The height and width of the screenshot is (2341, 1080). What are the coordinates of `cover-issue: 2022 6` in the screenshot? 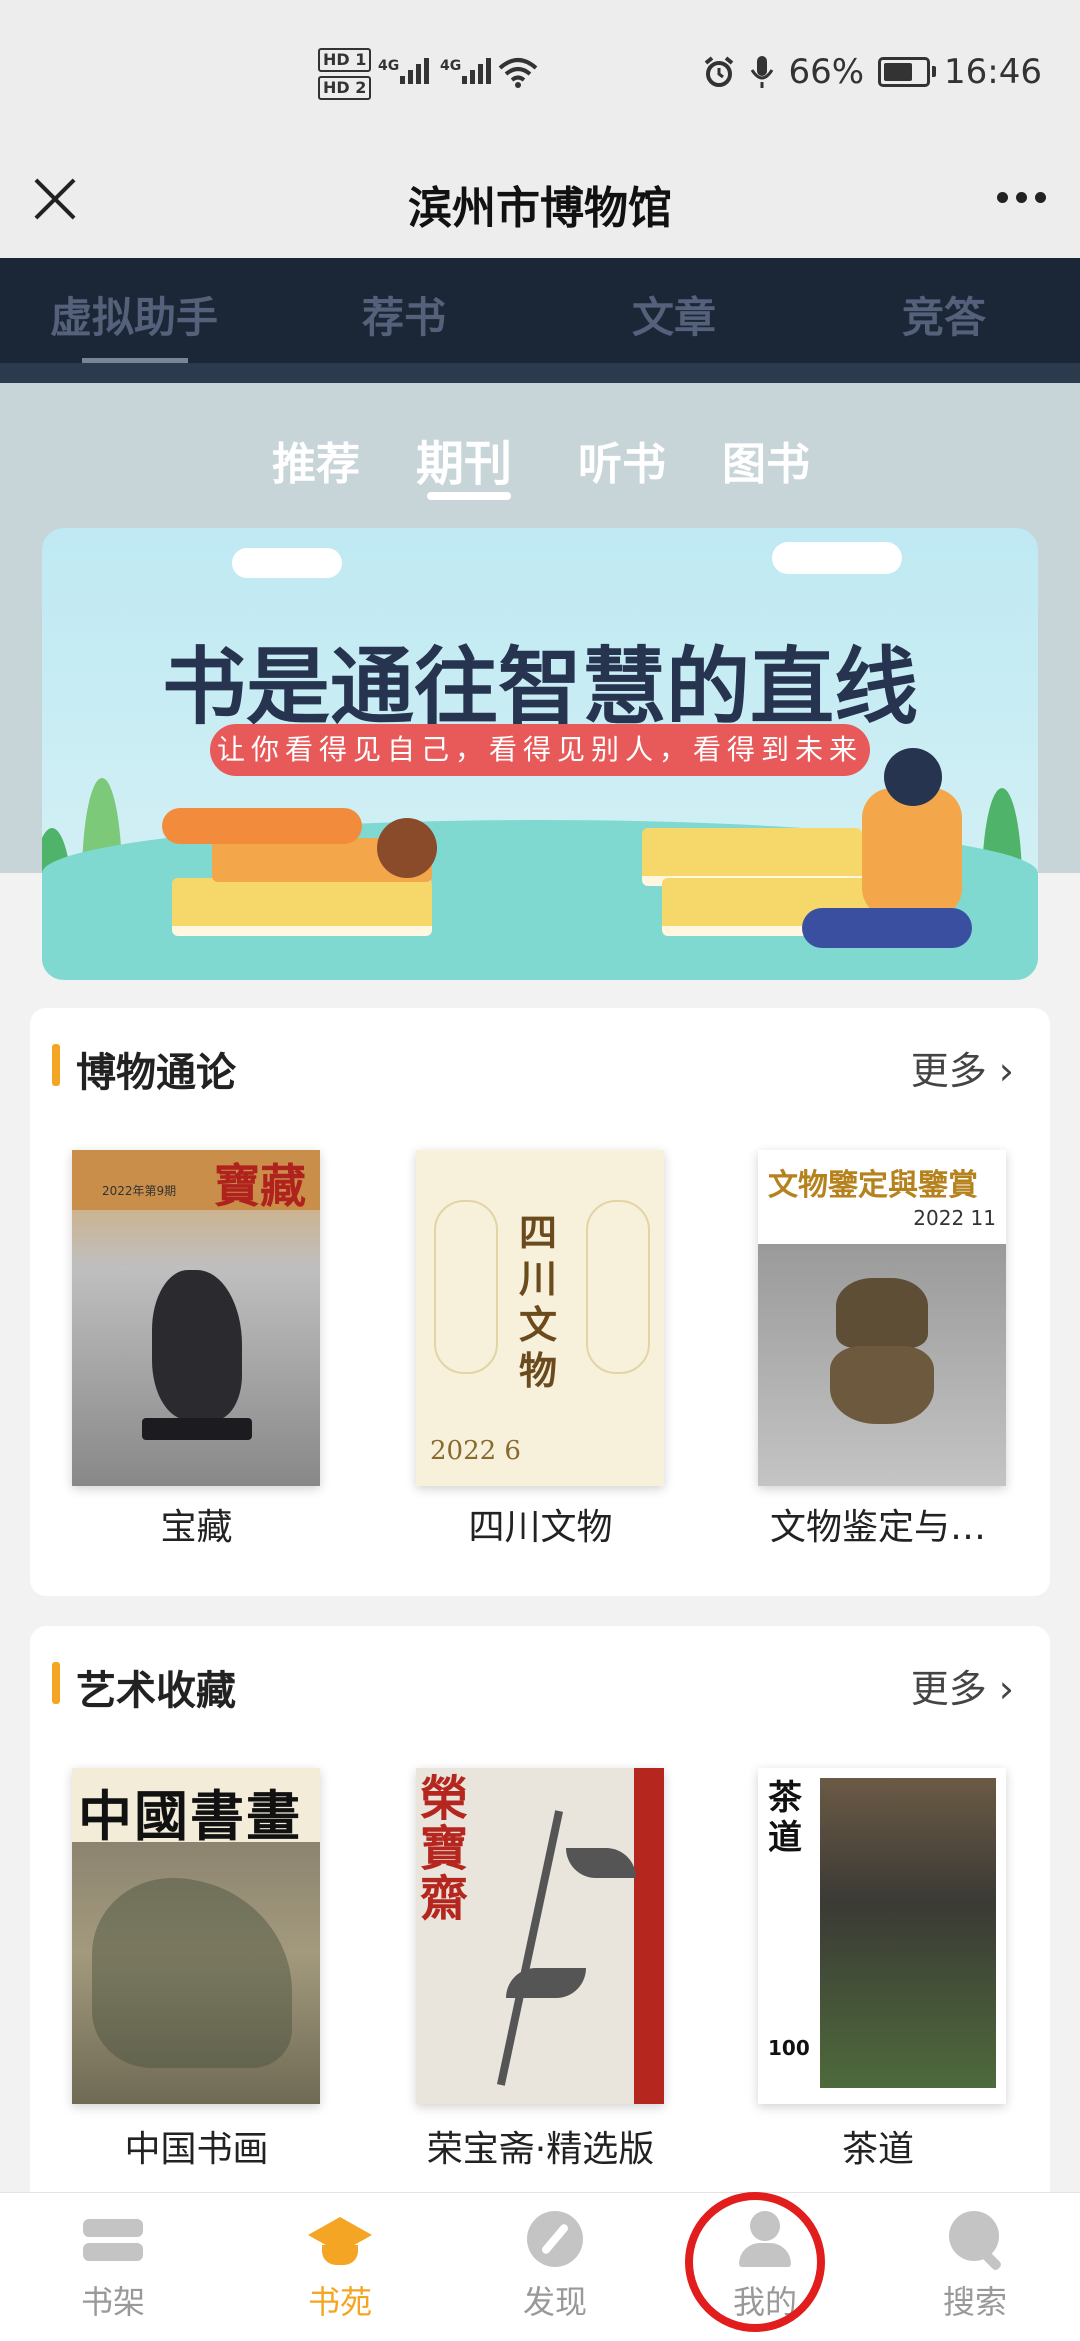 It's located at (475, 1451).